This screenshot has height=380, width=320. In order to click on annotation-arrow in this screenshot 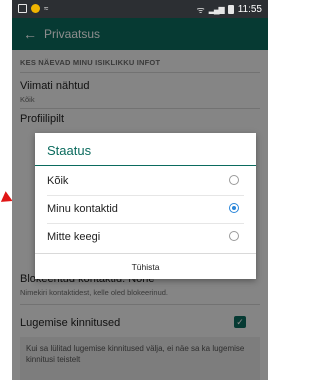, I will do `click(6, 199)`.